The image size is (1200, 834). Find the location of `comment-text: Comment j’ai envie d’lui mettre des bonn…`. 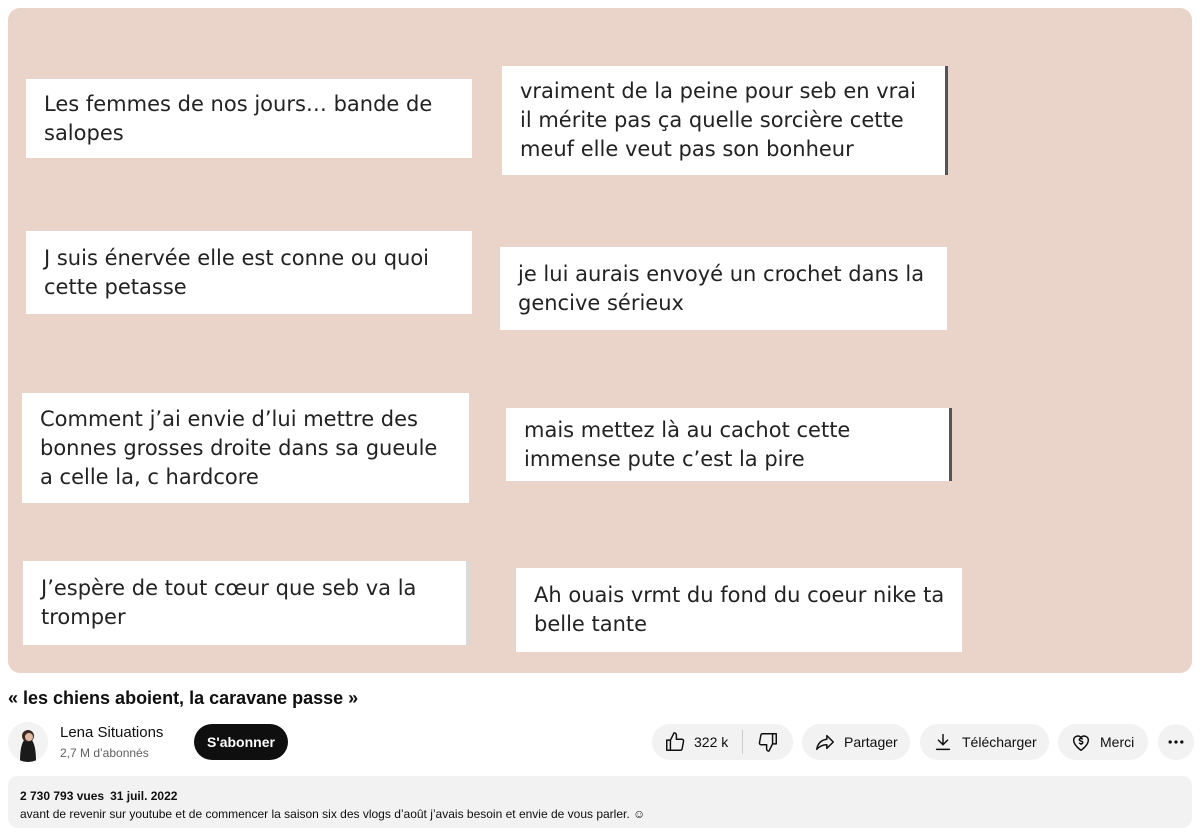

comment-text: Comment j’ai envie d’lui mettre des bonn… is located at coordinates (239, 447).